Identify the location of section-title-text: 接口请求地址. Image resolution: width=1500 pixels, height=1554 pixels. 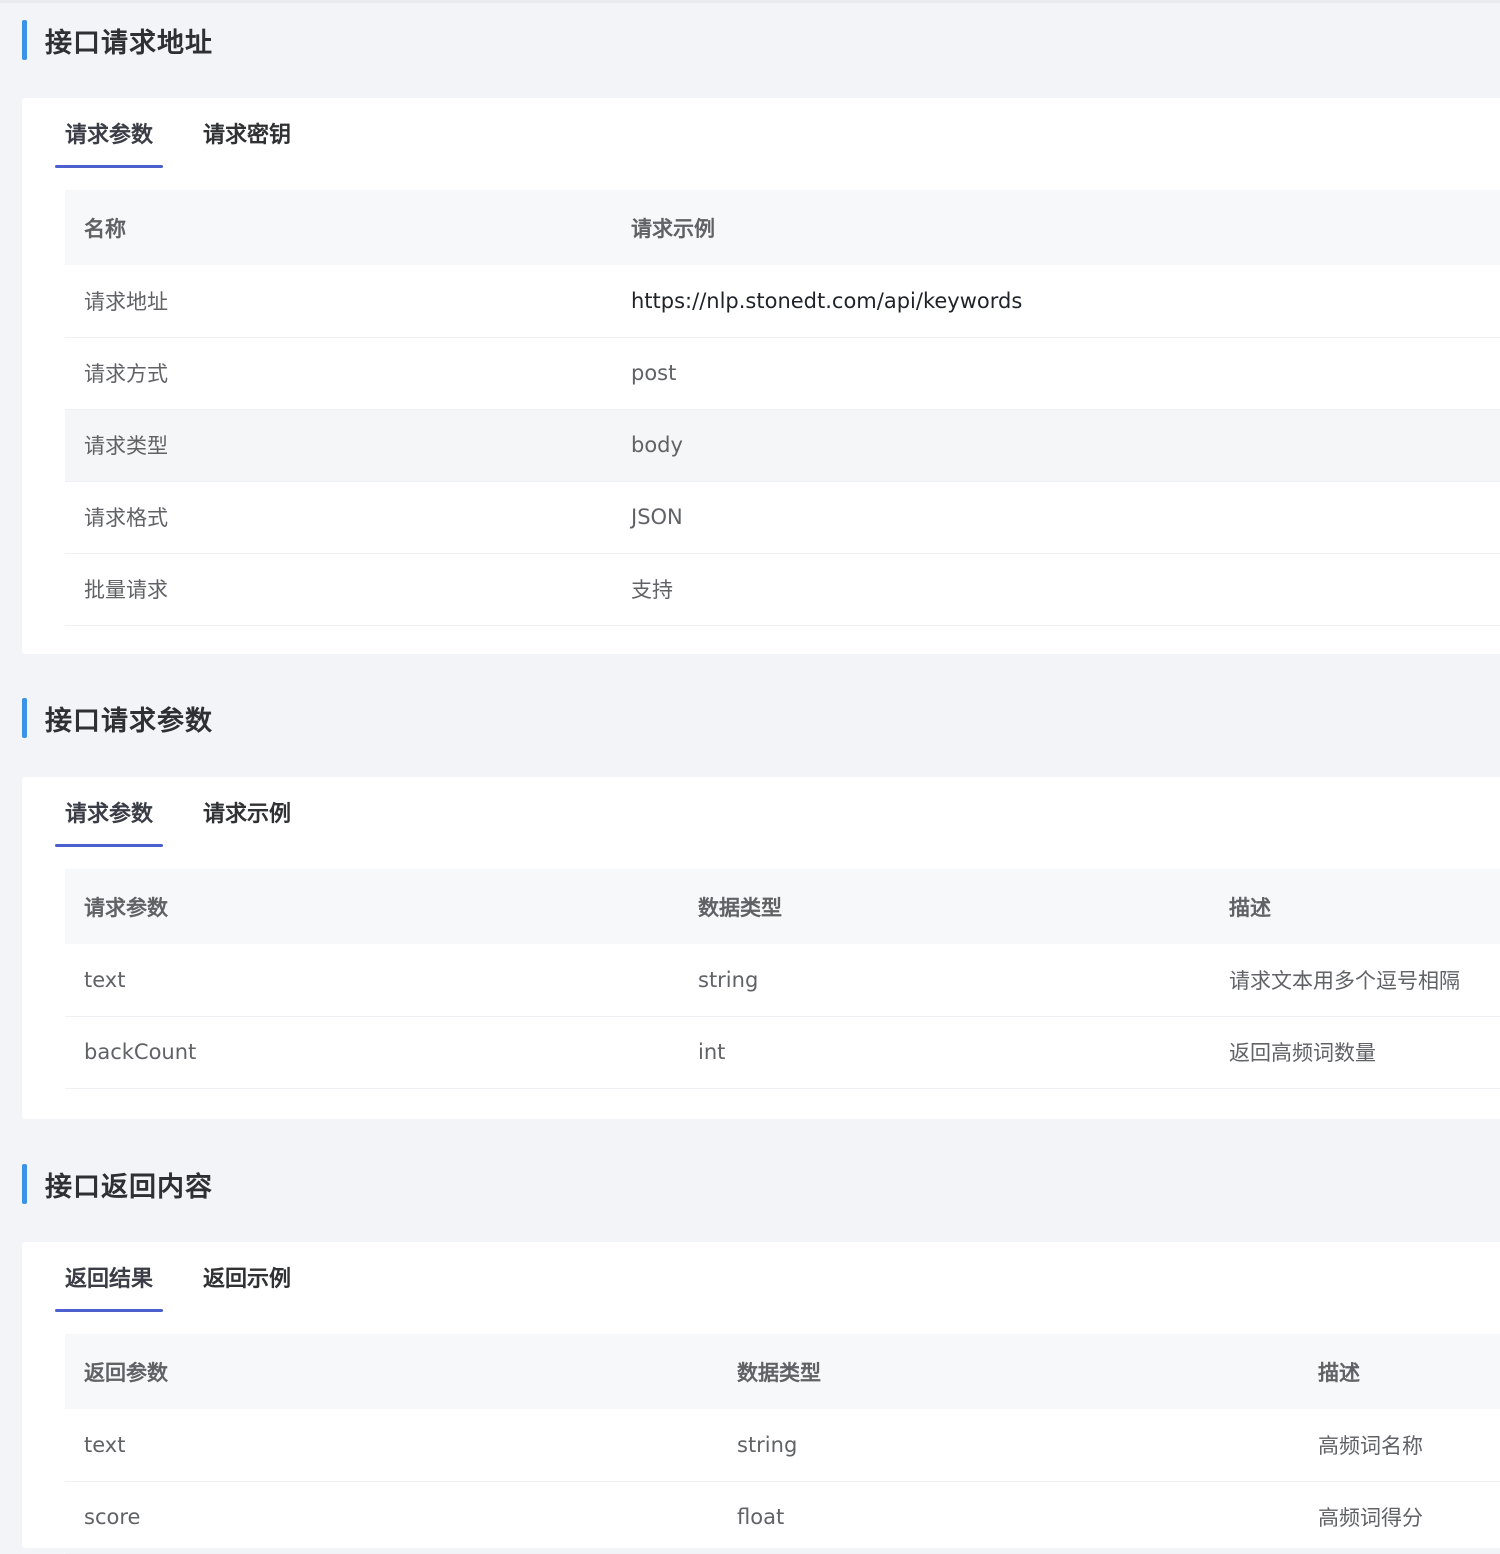
(129, 43).